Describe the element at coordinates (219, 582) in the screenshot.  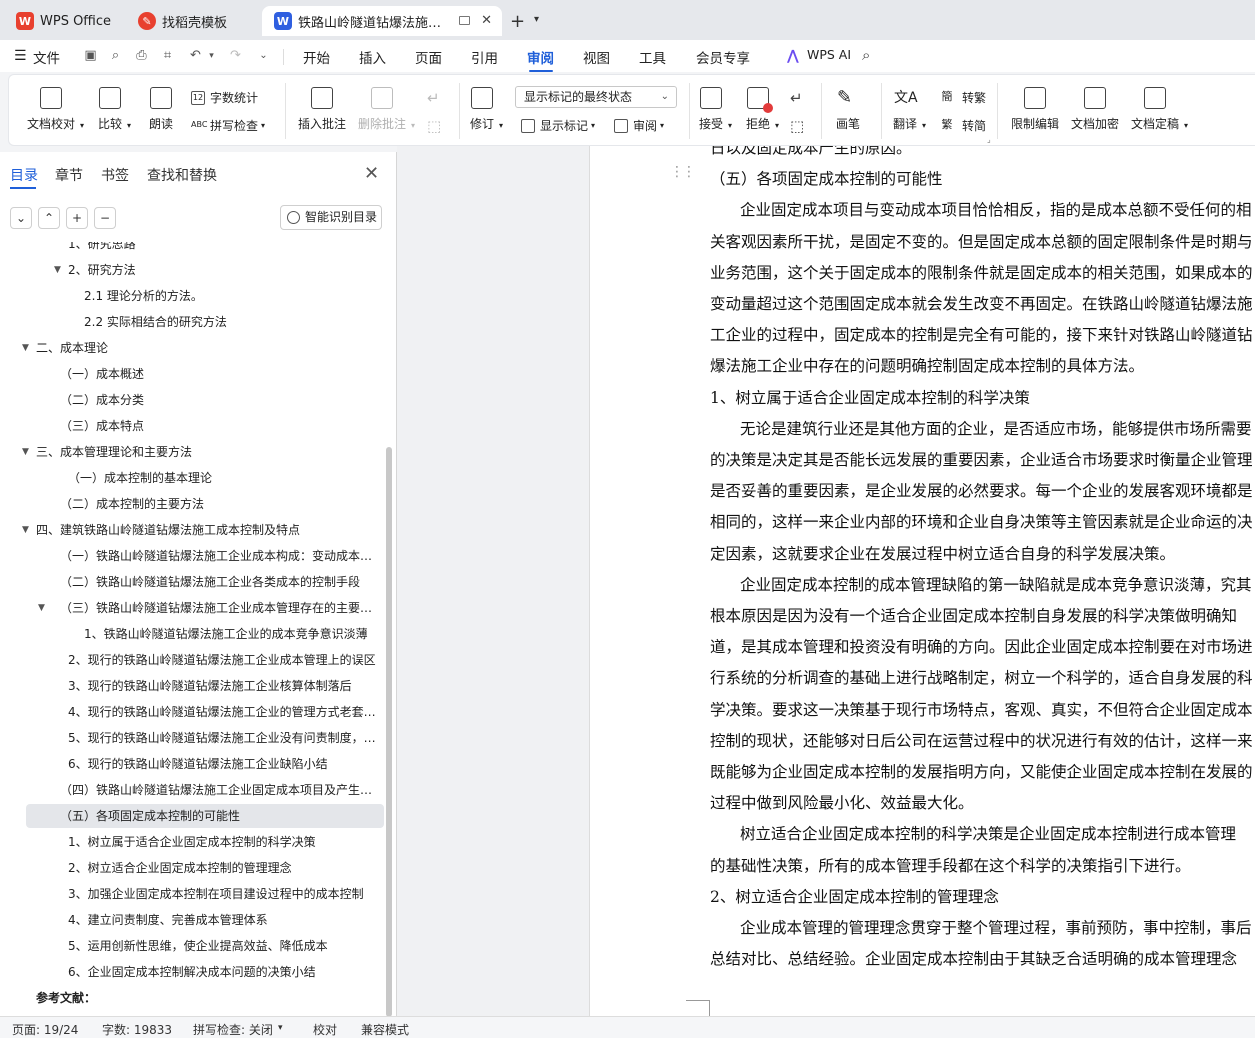
I see `toc-item: （二）铁路山岭隧道钻爆法施工企业各类成本的控制手段` at that location.